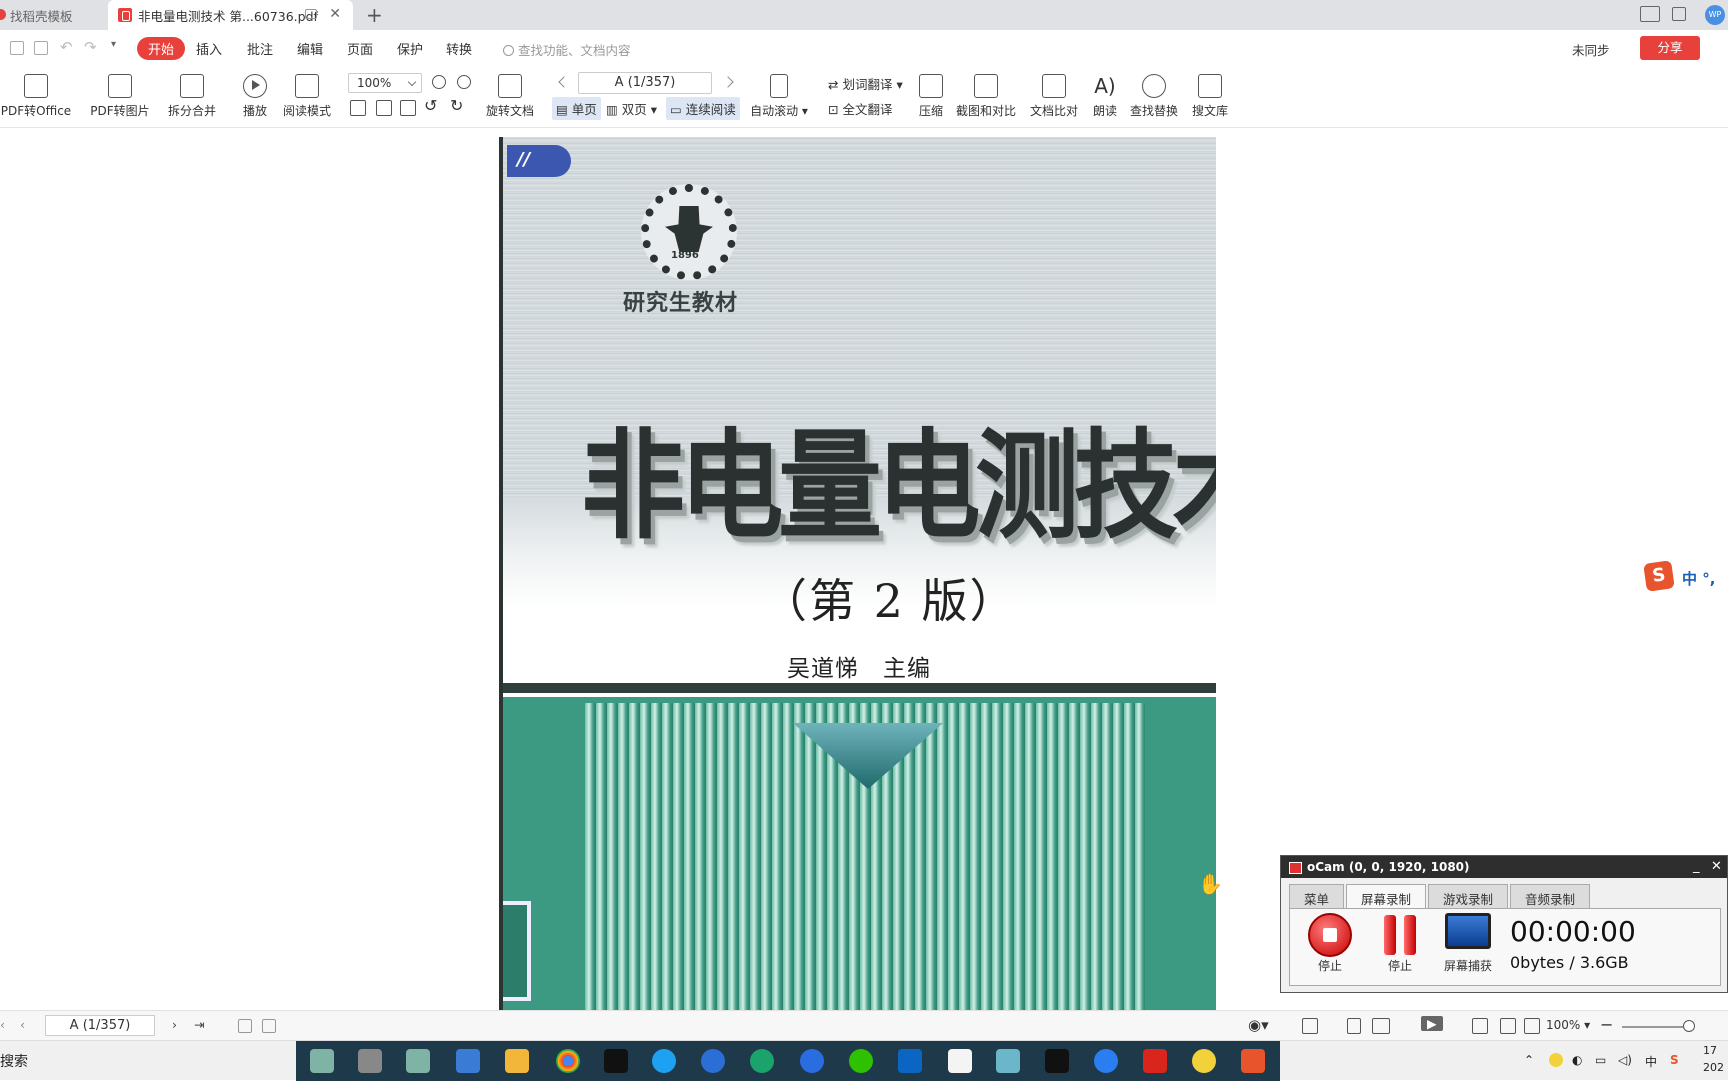  What do you see at coordinates (1154, 96) in the screenshot?
I see `find-replace-button: 查找替换` at bounding box center [1154, 96].